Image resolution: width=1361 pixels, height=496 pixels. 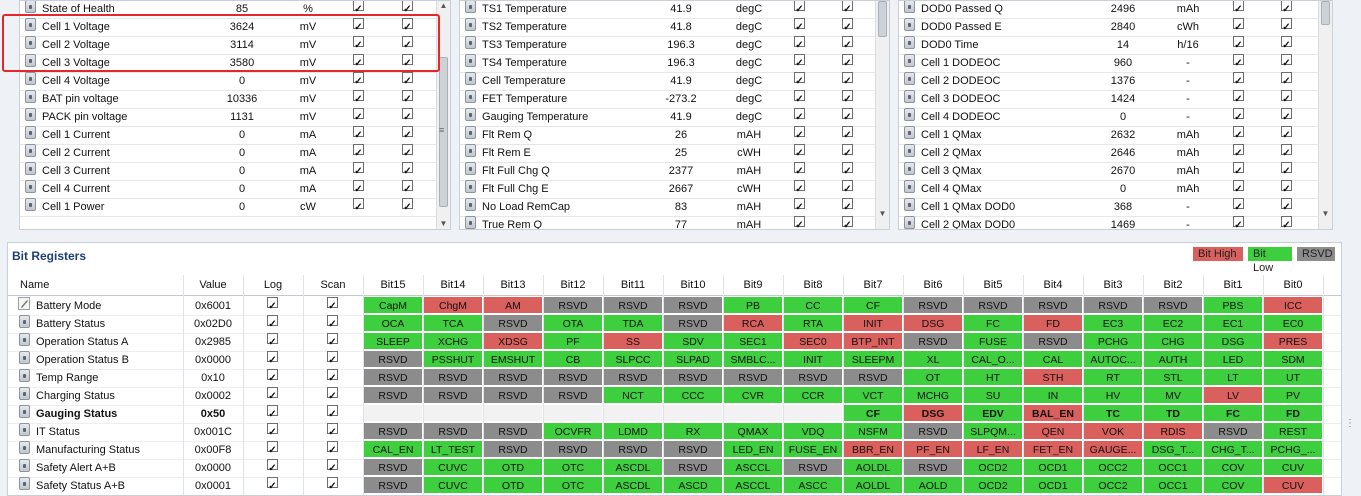 I want to click on bit-cell: OCC2, so click(x=1113, y=485).